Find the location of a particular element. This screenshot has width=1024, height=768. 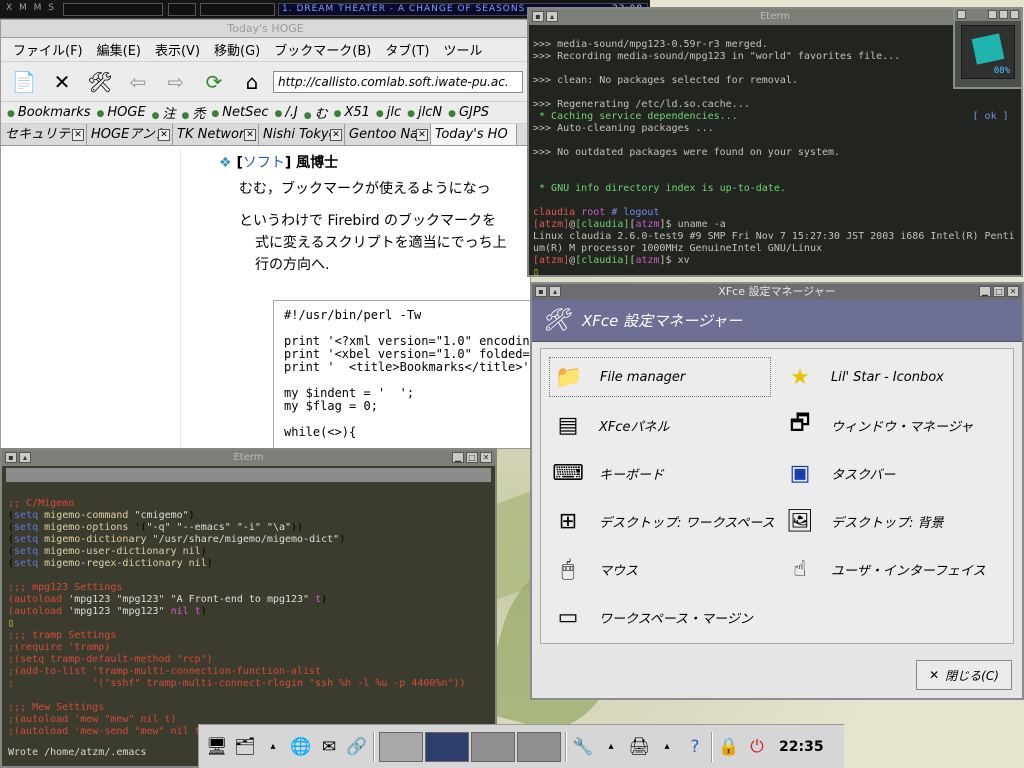

close-button: ✕ 閉じる(C) is located at coordinates (964, 675).